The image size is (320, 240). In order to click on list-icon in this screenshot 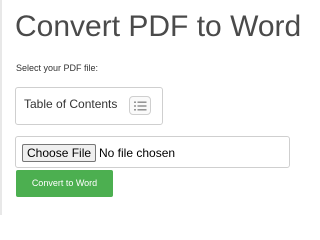, I will do `click(140, 106)`.